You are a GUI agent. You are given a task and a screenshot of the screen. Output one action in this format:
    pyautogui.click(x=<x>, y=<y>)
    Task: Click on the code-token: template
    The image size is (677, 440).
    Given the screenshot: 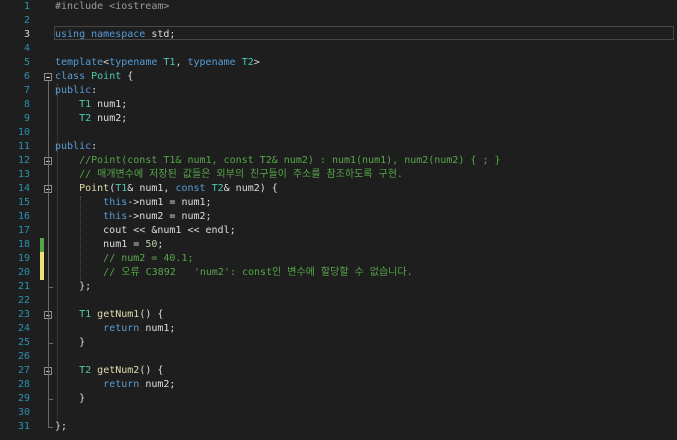 What is the action you would take?
    pyautogui.click(x=79, y=62)
    